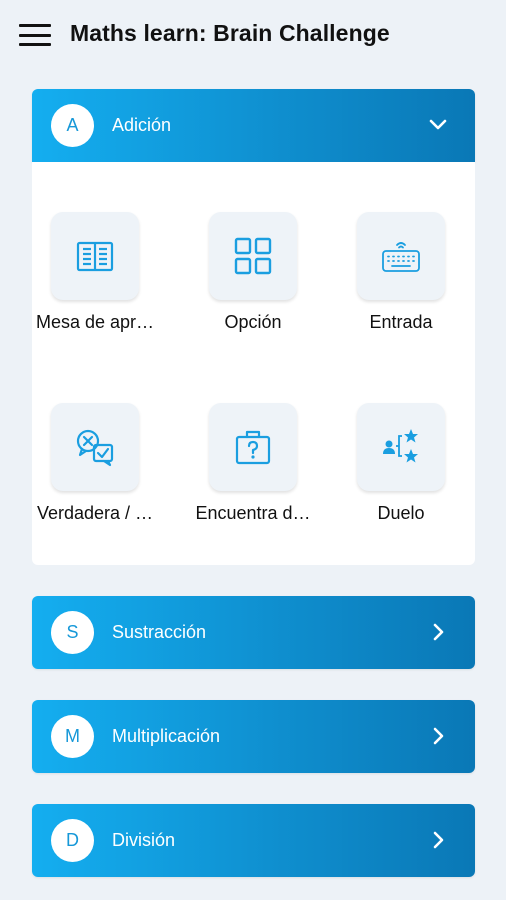  I want to click on section-header-multiplicacion: M Multiplicación, so click(253, 736).